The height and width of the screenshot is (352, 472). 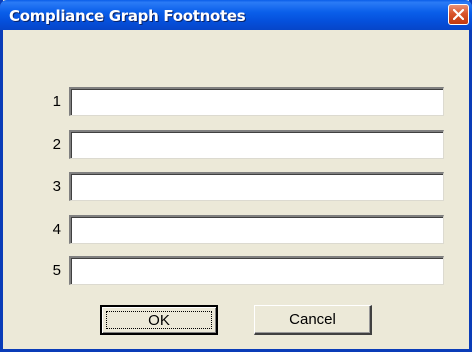 I want to click on cancel-button-label: Cancel, so click(x=312, y=319).